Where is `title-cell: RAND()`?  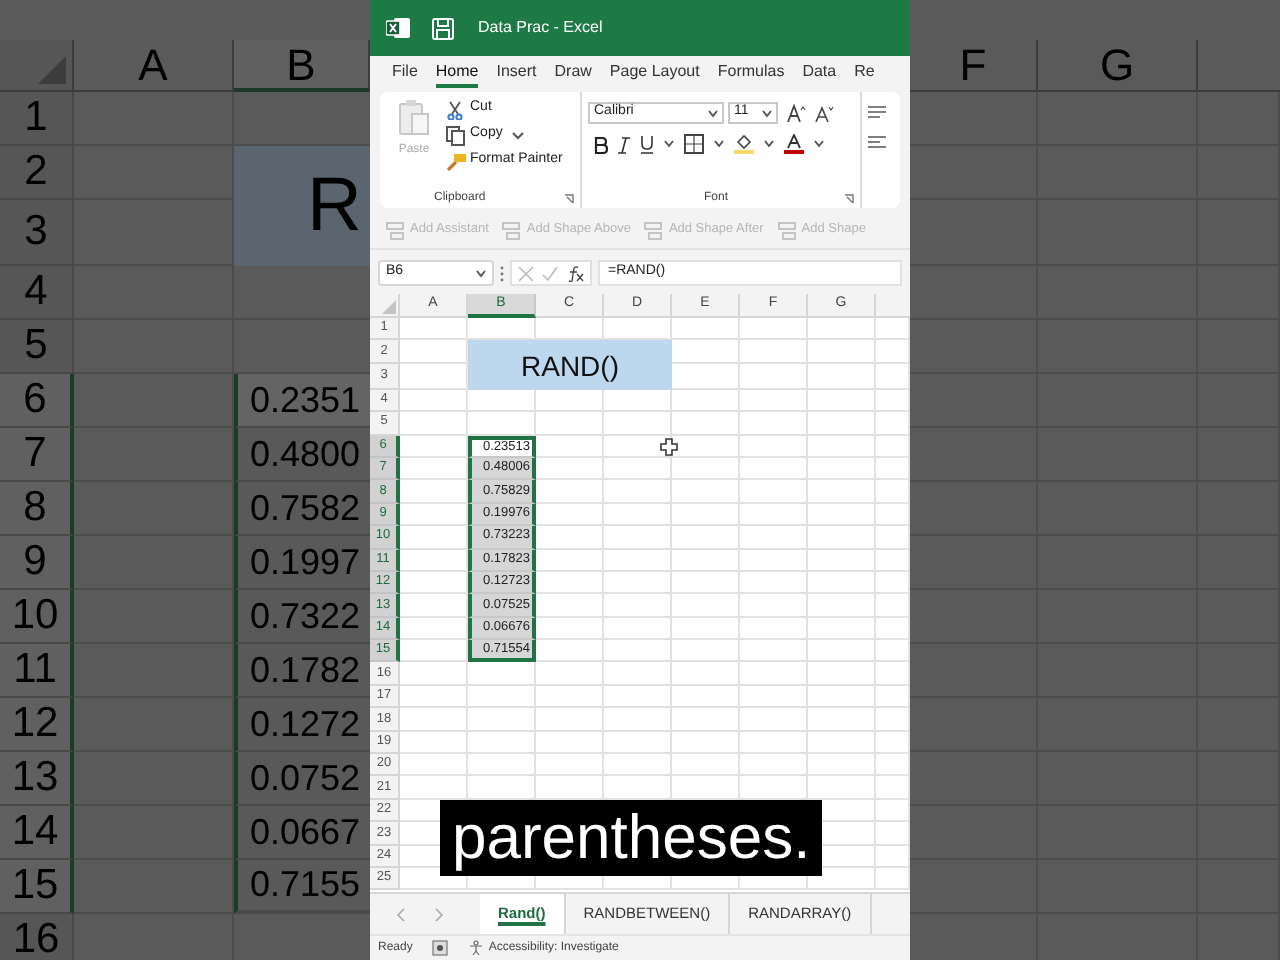
title-cell: RAND() is located at coordinates (570, 365).